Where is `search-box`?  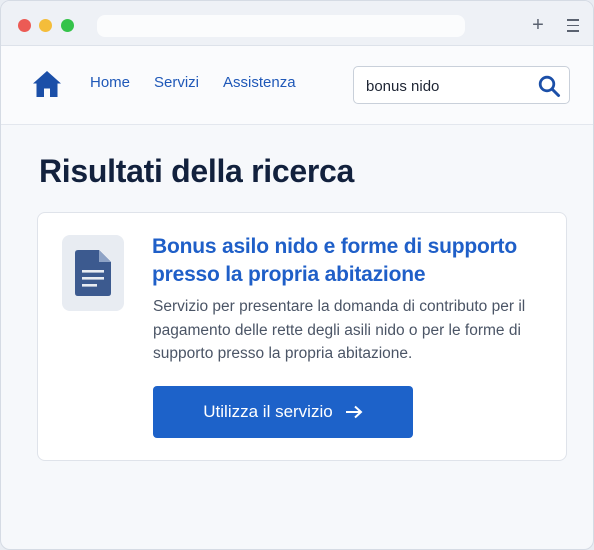
search-box is located at coordinates (461, 85).